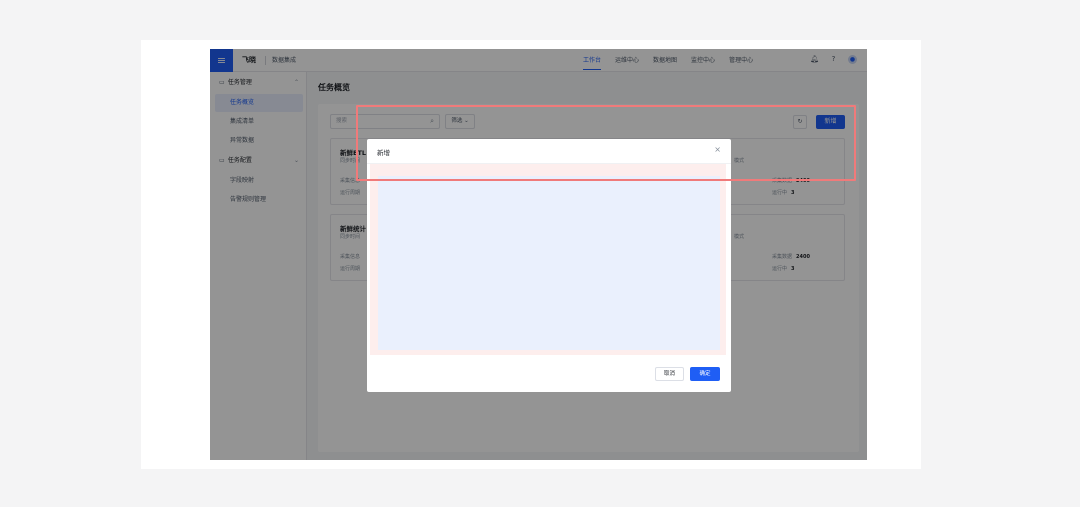 The height and width of the screenshot is (507, 1080). Describe the element at coordinates (606, 143) in the screenshot. I see `highlight-annotation` at that location.